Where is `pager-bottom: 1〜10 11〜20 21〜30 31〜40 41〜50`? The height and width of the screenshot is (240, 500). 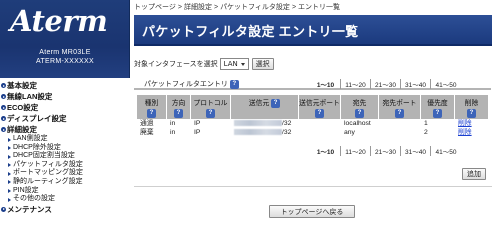 pager-bottom: 1〜10 11〜20 21〜30 31〜40 41〜50 is located at coordinates (386, 151).